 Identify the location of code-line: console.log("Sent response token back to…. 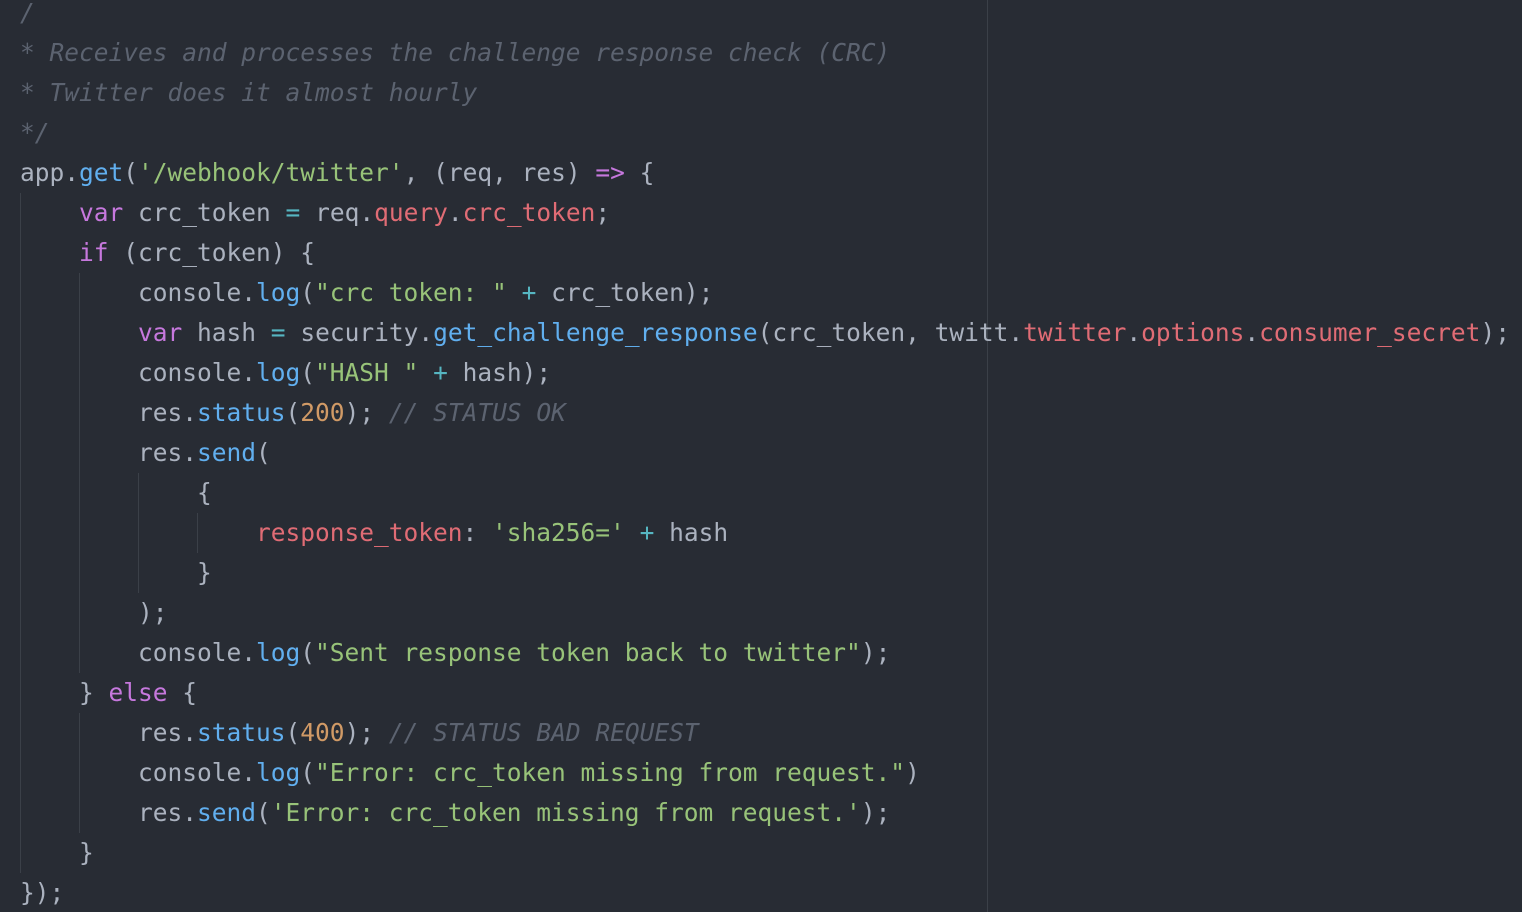
(765, 653).